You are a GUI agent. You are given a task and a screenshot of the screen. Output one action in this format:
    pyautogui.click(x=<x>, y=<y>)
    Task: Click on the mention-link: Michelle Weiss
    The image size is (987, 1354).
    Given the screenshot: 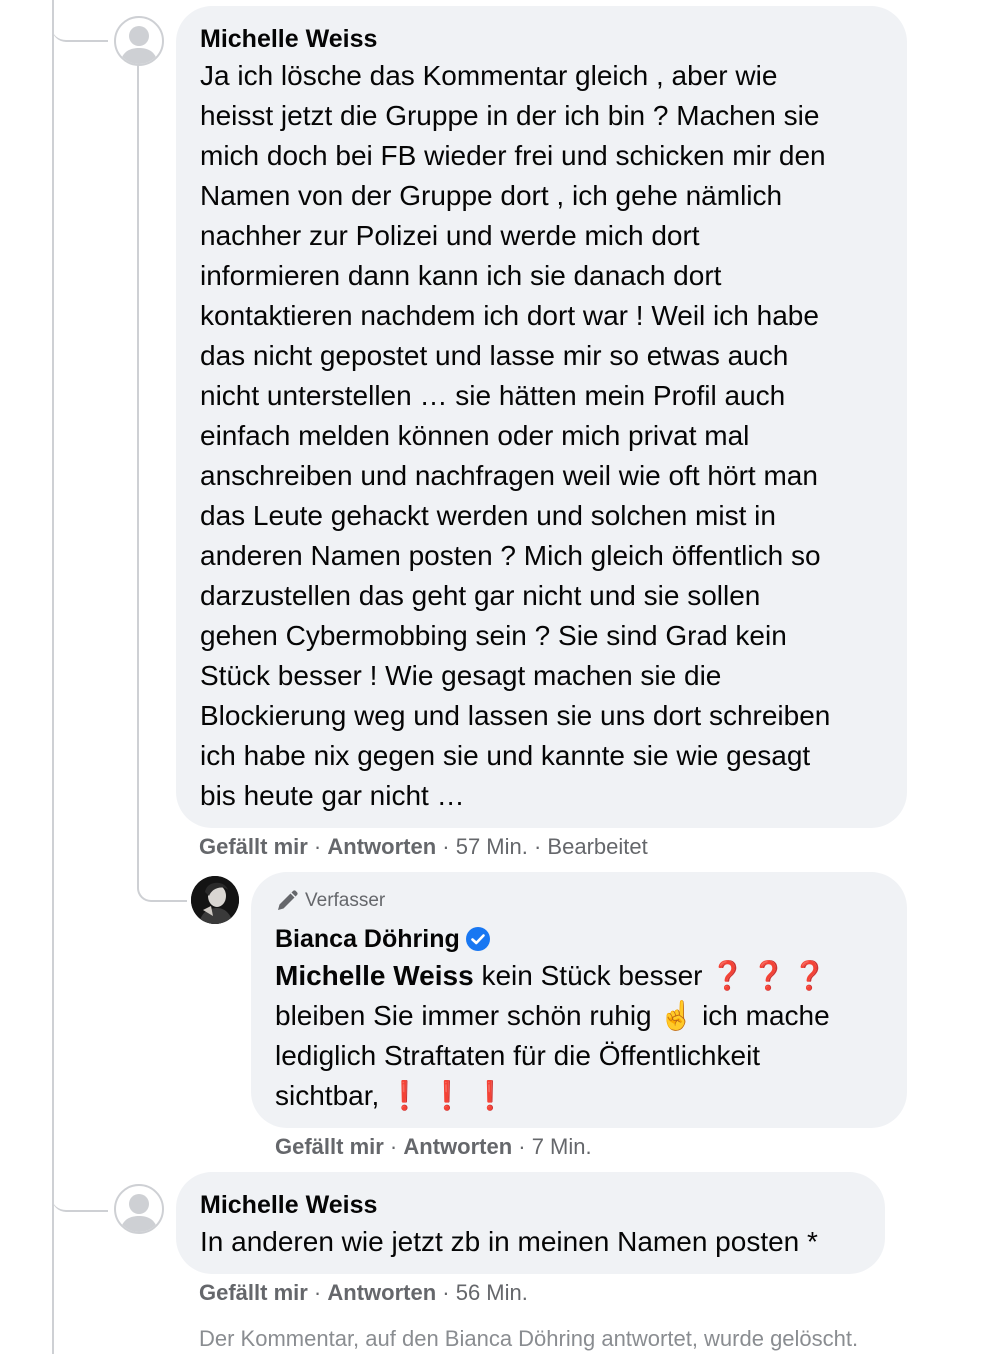 What is the action you would take?
    pyautogui.click(x=374, y=975)
    